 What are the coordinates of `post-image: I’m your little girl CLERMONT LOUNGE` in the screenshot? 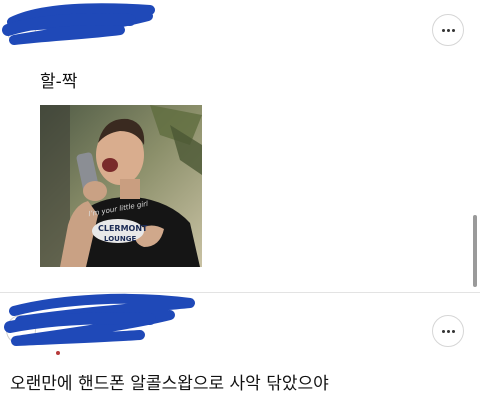 It's located at (121, 186).